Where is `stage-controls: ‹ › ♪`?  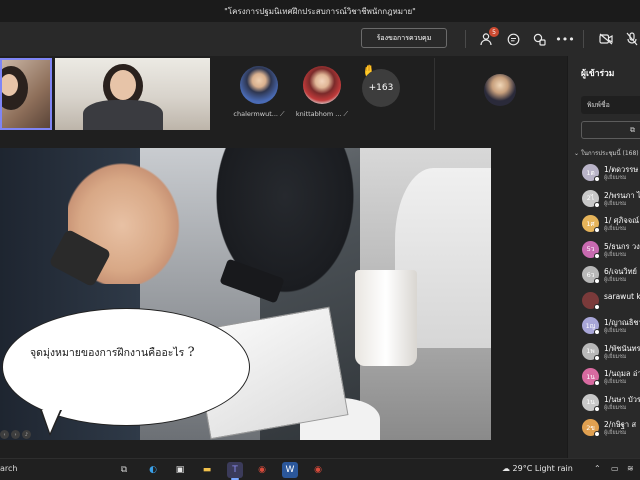
stage-controls: ‹ › ♪ is located at coordinates (15, 435).